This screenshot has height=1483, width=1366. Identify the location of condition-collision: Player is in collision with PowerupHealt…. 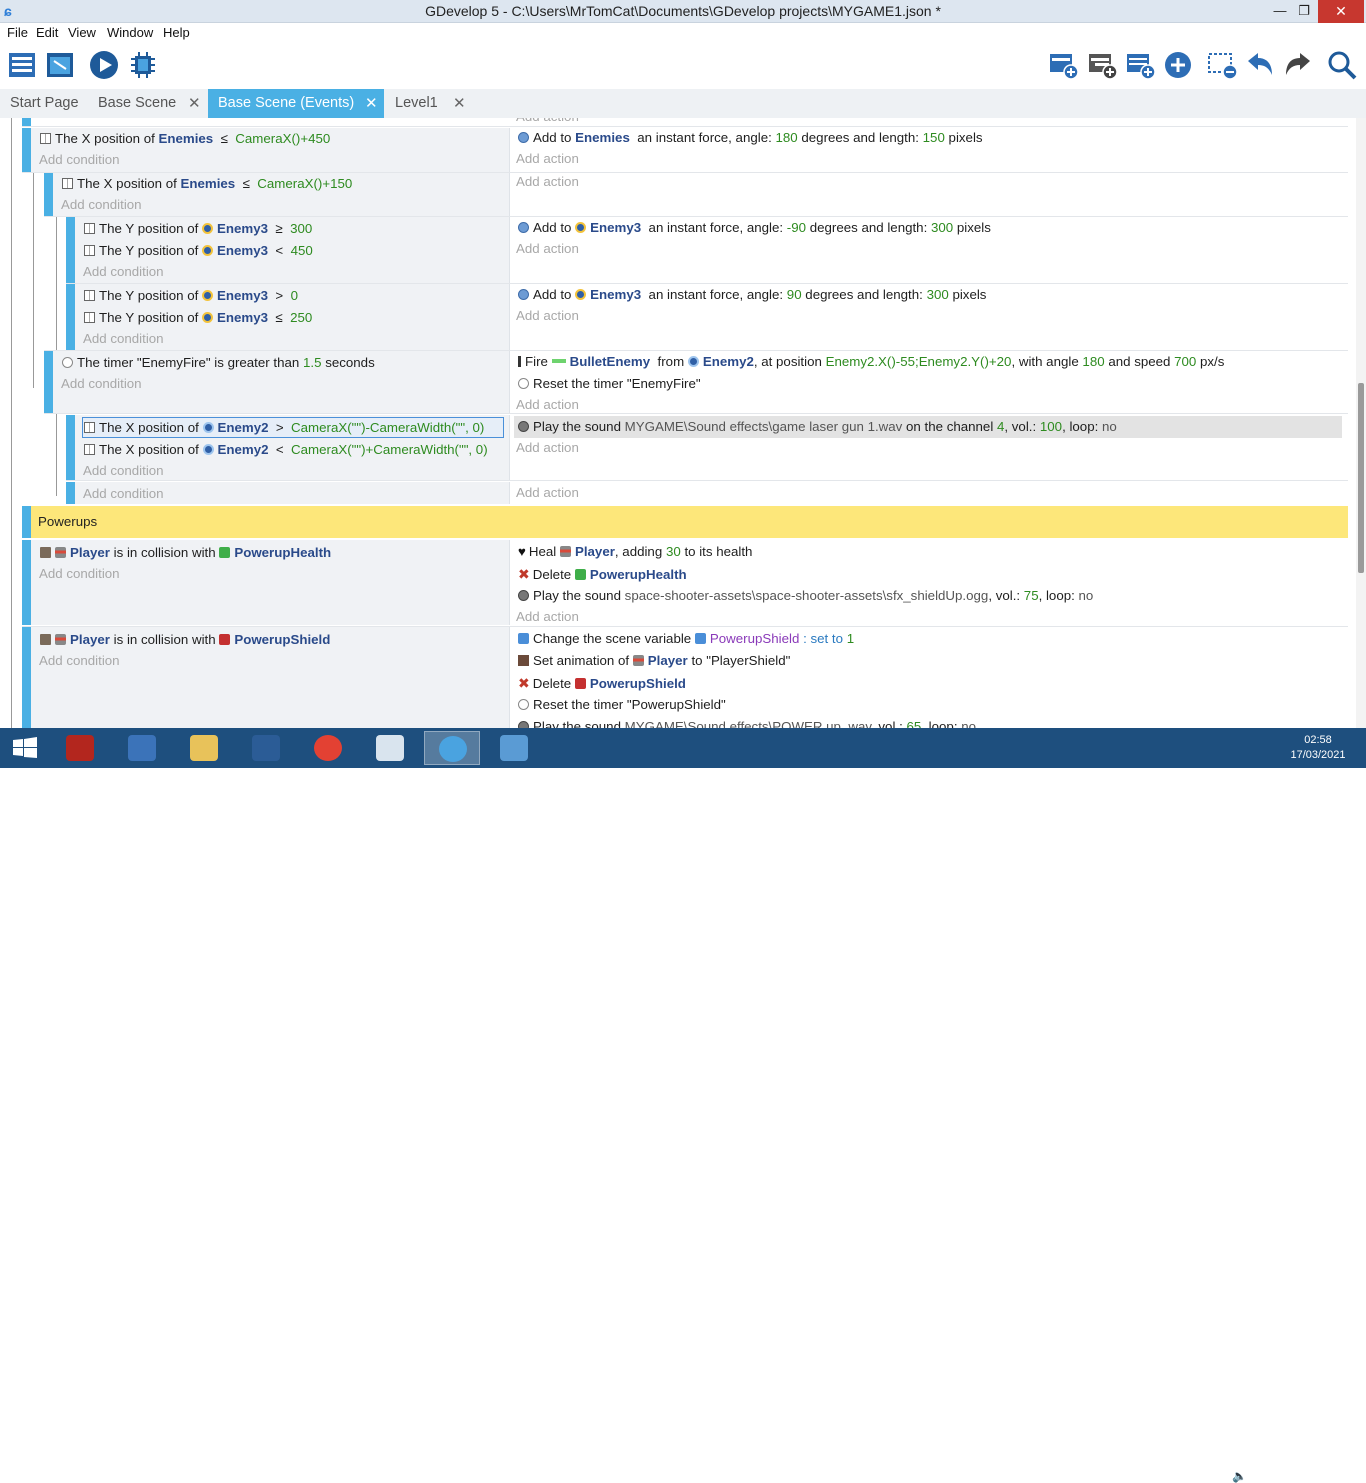
(185, 554).